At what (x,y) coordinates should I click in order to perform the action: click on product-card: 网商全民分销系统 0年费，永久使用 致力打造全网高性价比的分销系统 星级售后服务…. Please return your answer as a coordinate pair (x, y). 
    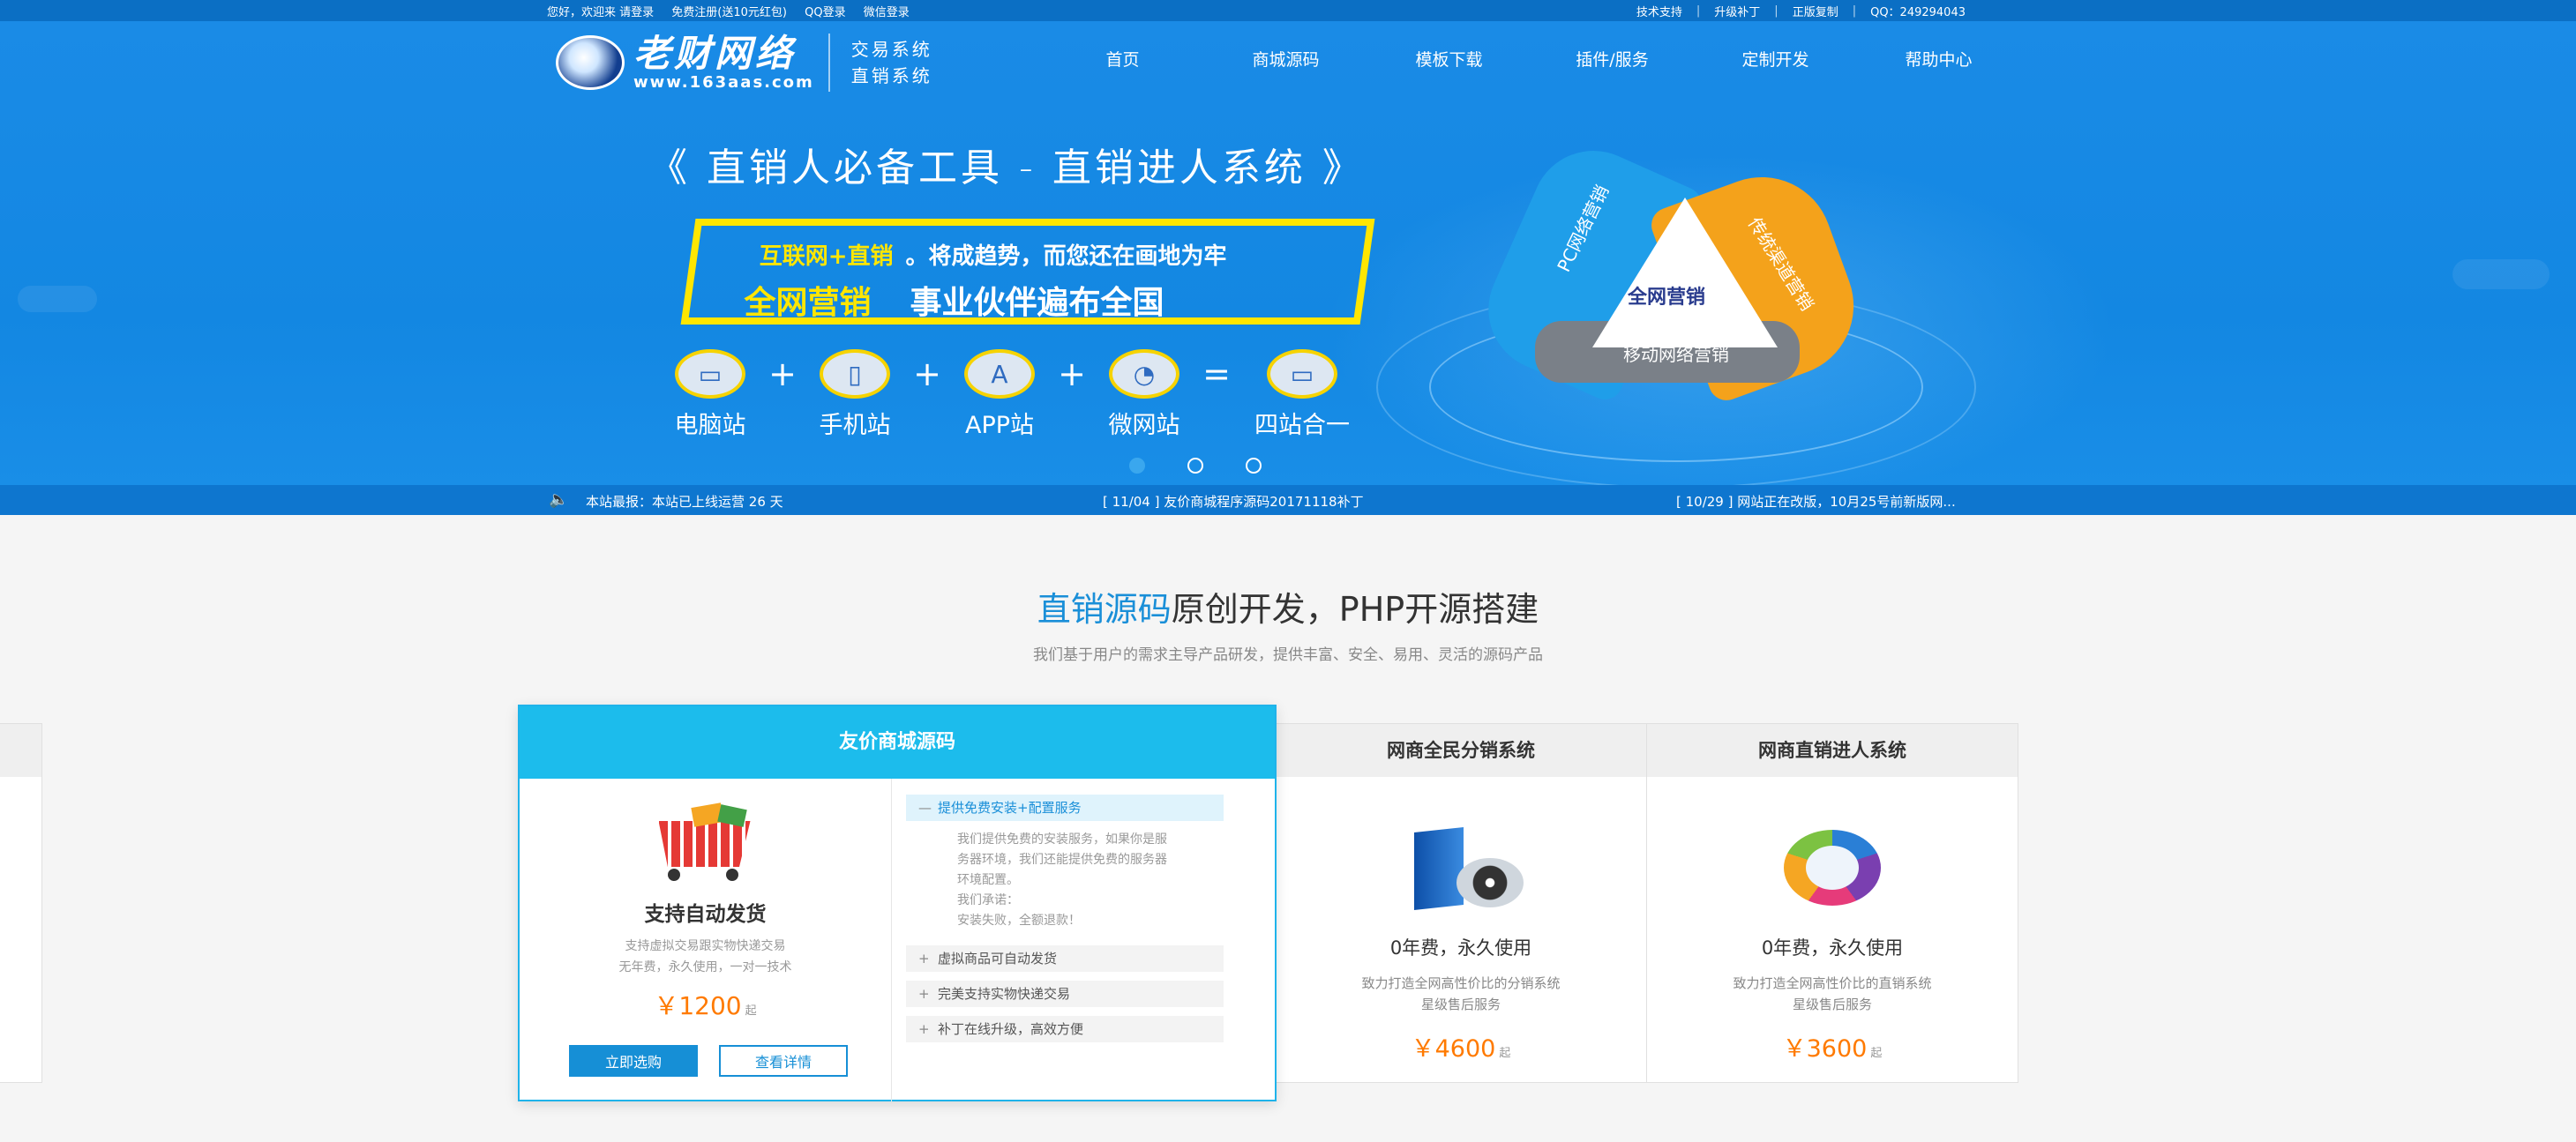
    Looking at the image, I should click on (1461, 903).